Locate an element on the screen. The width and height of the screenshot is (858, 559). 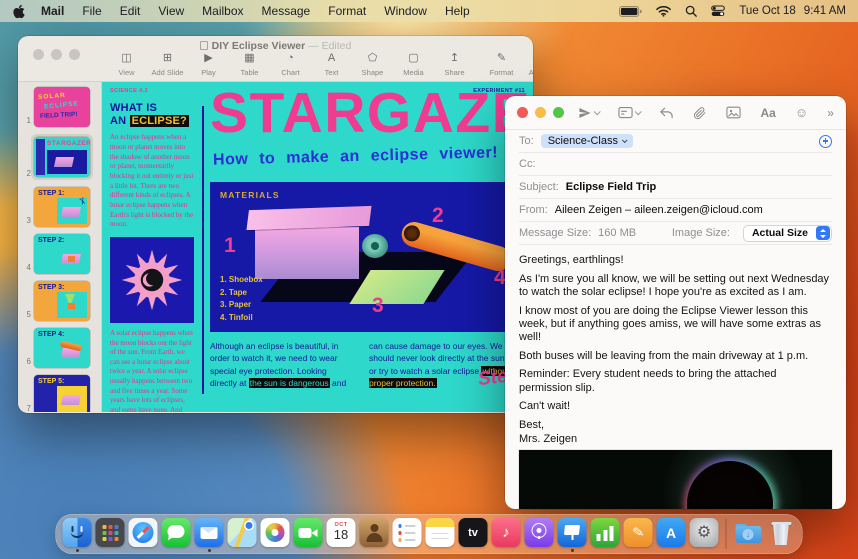
dock-trash-icon is located at coordinates (781, 534).